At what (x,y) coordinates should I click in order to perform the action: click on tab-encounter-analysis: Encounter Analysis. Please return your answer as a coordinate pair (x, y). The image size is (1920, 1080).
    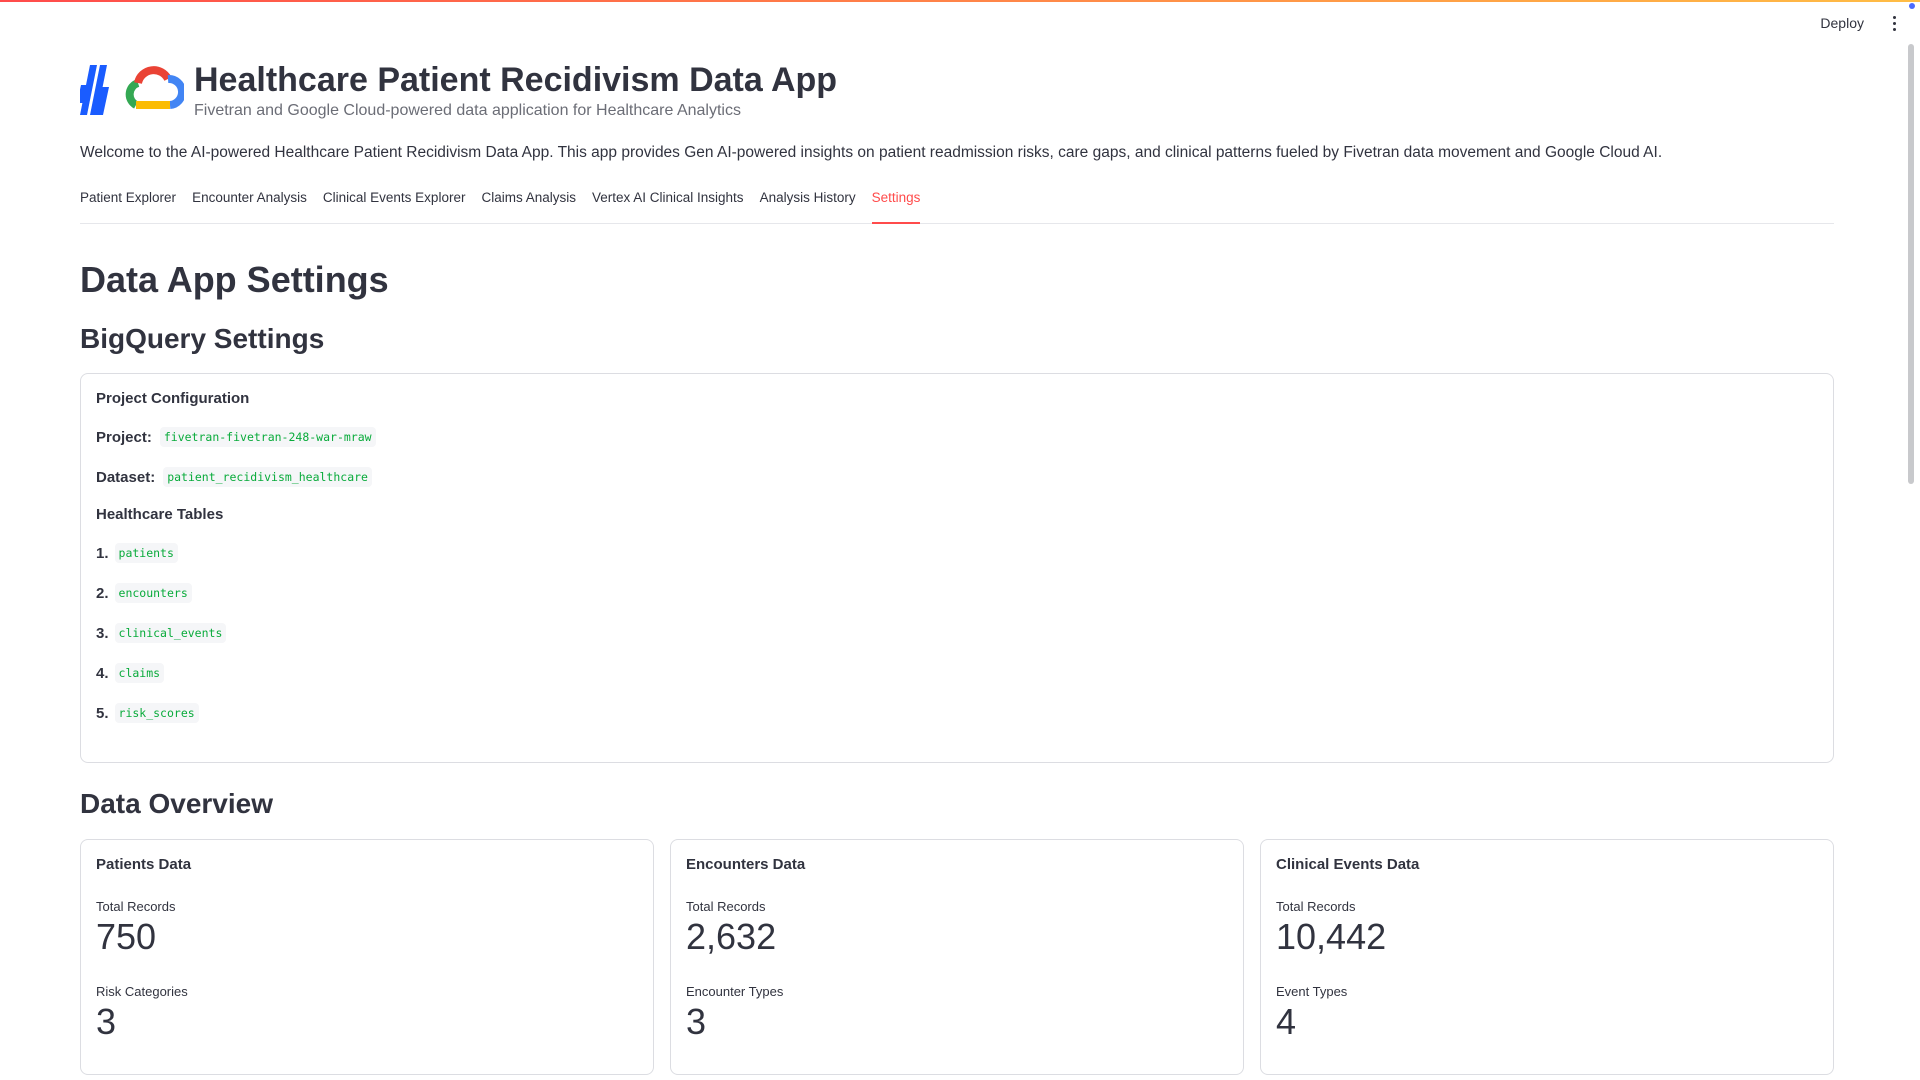
    Looking at the image, I should click on (249, 203).